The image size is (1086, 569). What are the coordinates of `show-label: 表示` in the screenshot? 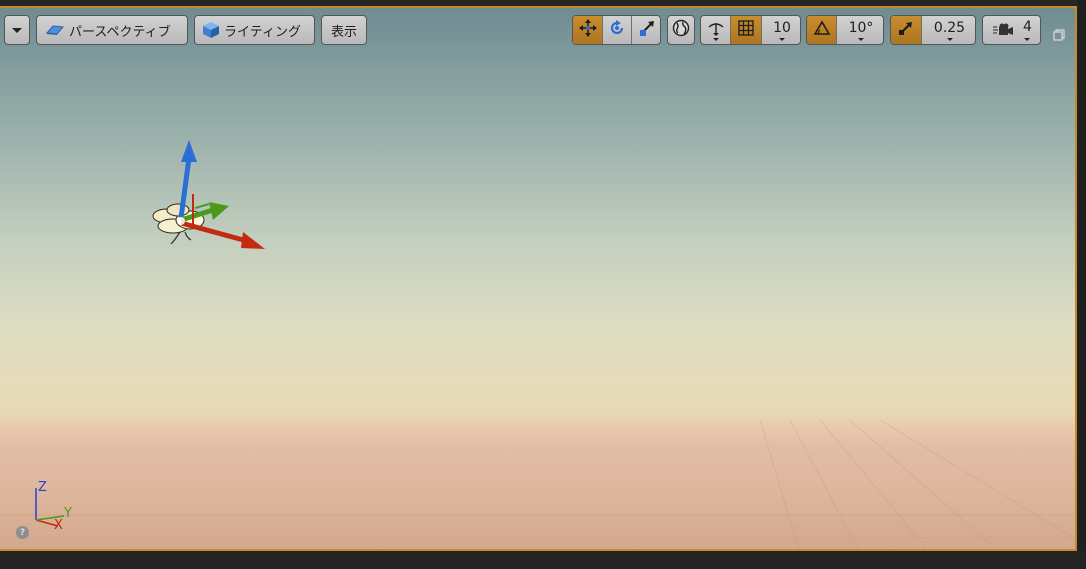 It's located at (343, 32).